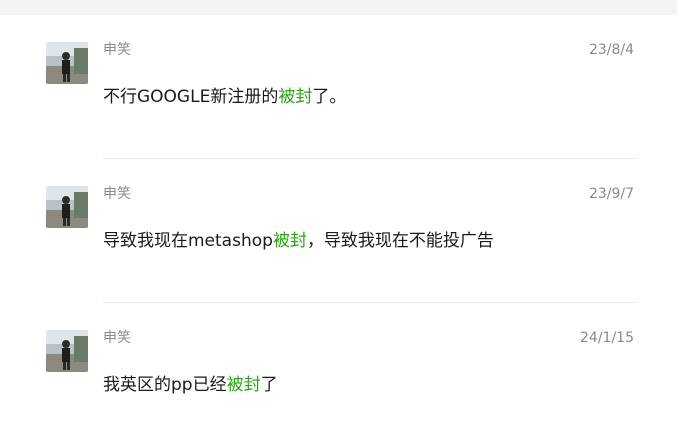 This screenshot has height=447, width=677. I want to click on message-text-after: 了, so click(269, 385).